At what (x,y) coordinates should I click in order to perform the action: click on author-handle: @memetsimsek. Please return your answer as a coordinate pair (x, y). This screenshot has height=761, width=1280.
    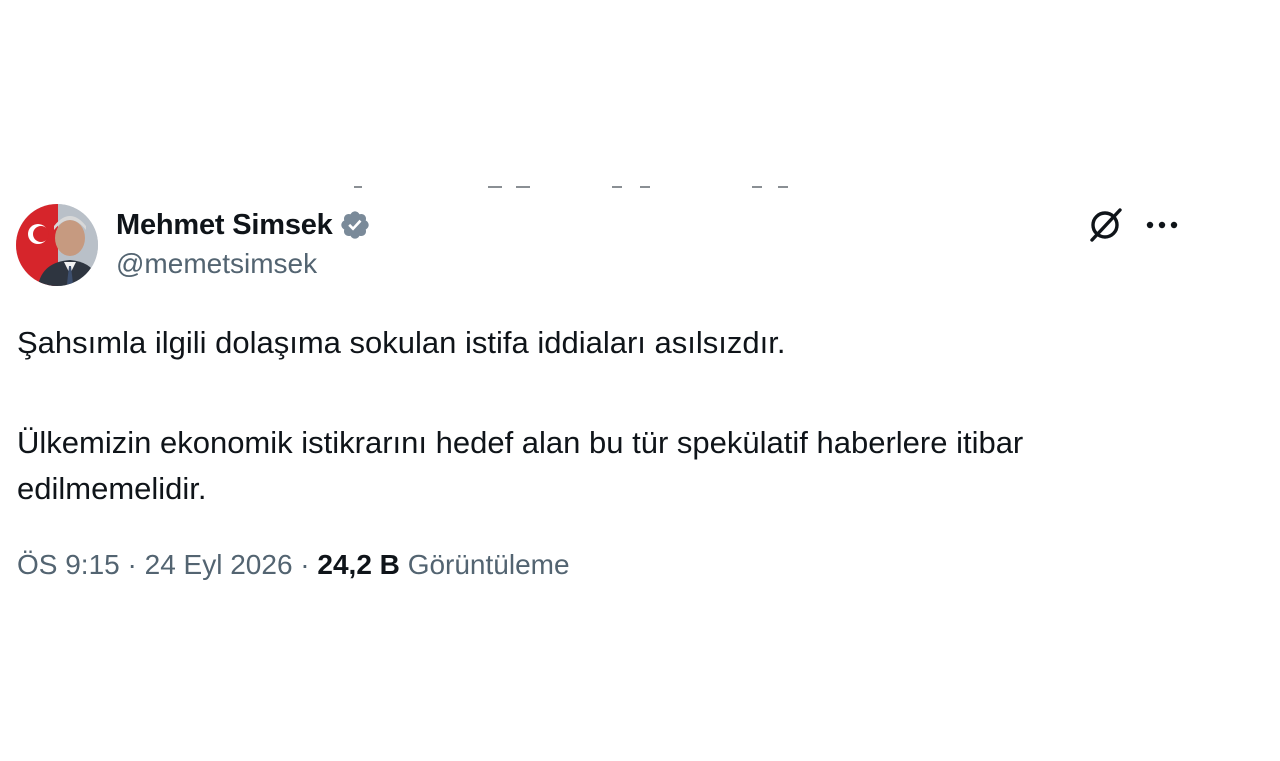
    Looking at the image, I should click on (216, 264).